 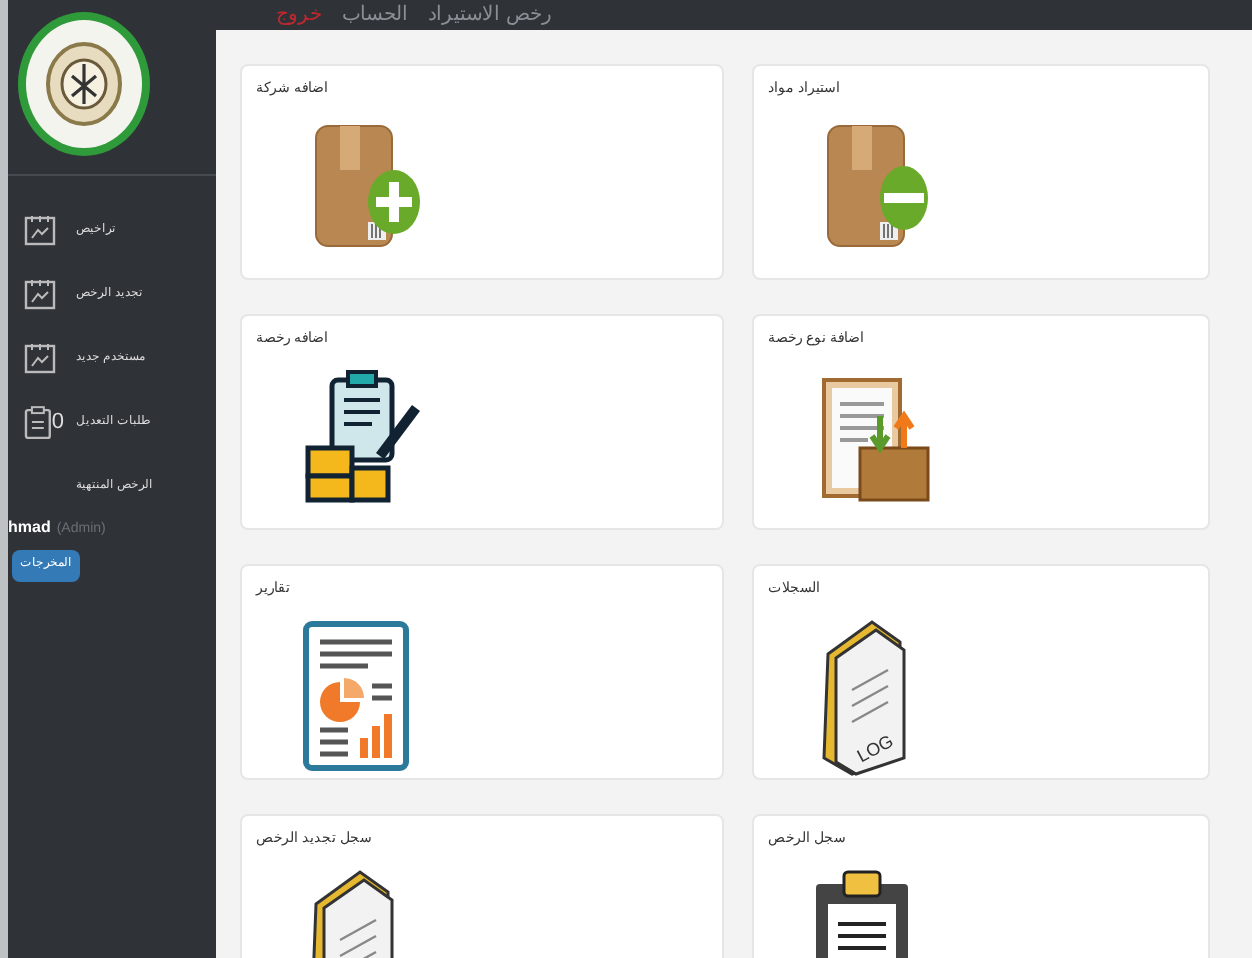 What do you see at coordinates (375, 15) in the screenshot?
I see `nav-link: الحساب` at bounding box center [375, 15].